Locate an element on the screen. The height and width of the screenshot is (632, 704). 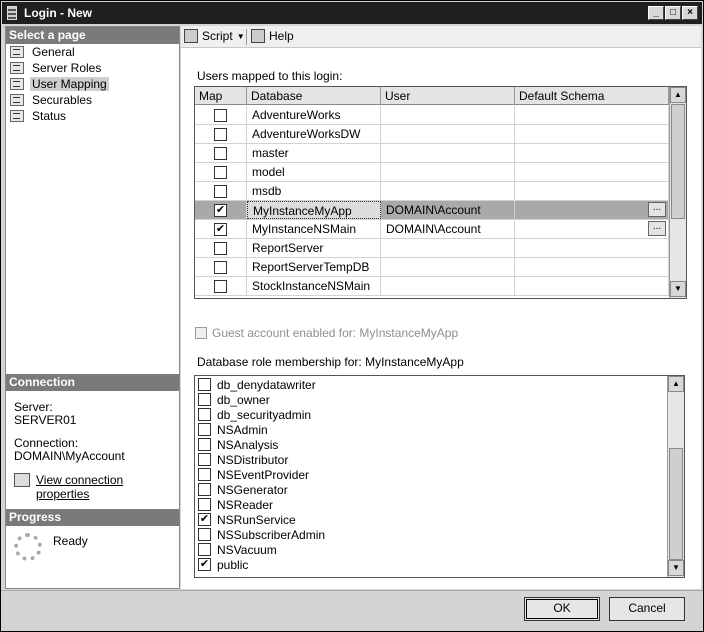
ok-button: OK is located at coordinates (562, 609).